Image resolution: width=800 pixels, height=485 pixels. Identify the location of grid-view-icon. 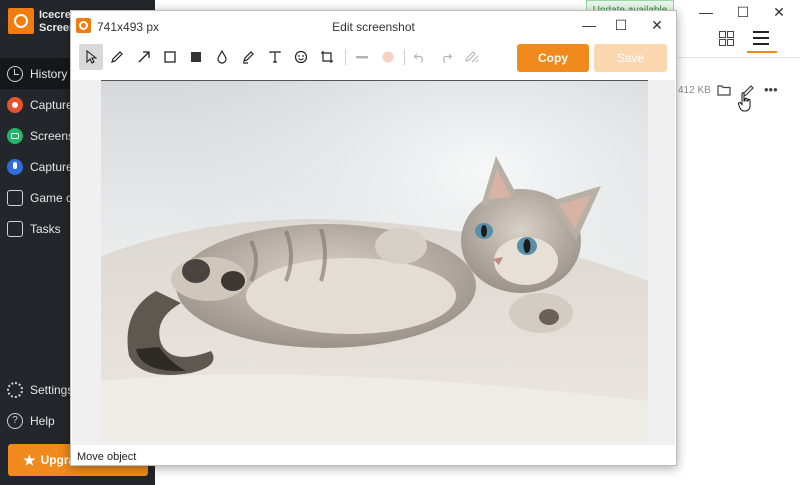
(726, 38).